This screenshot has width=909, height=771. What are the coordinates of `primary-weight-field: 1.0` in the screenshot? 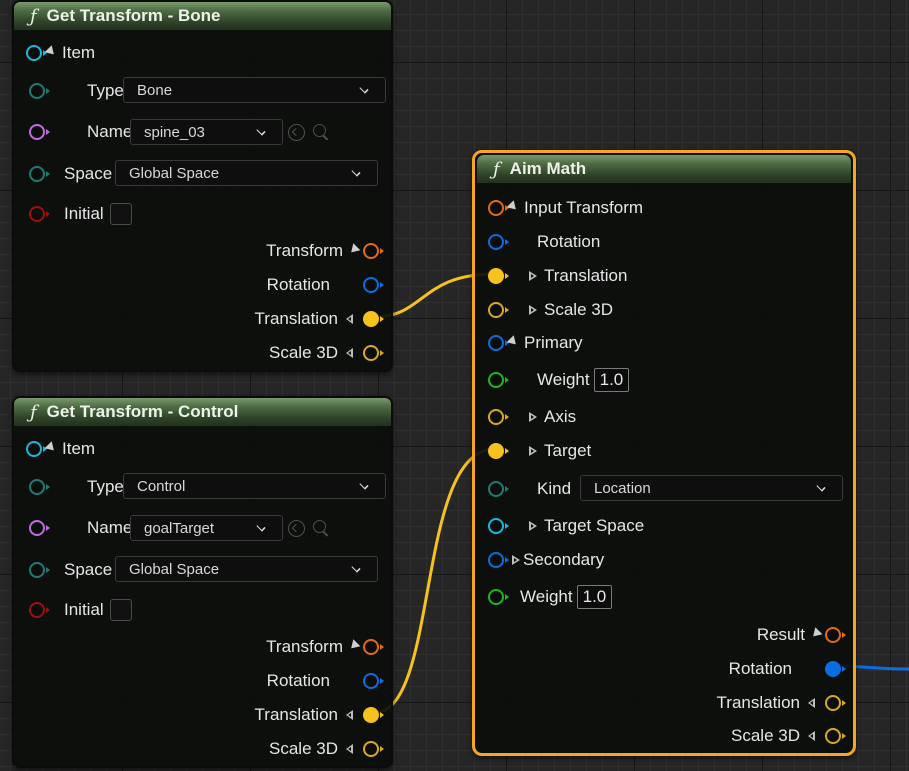 It's located at (611, 380).